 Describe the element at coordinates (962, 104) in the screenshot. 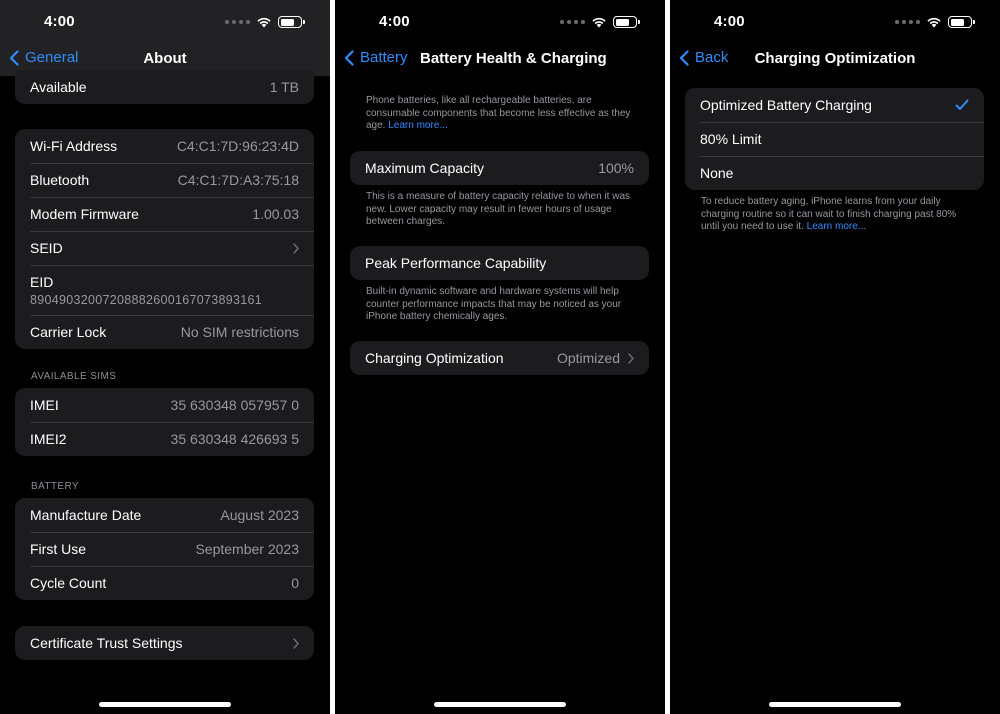

I see `checkmark-icon` at that location.